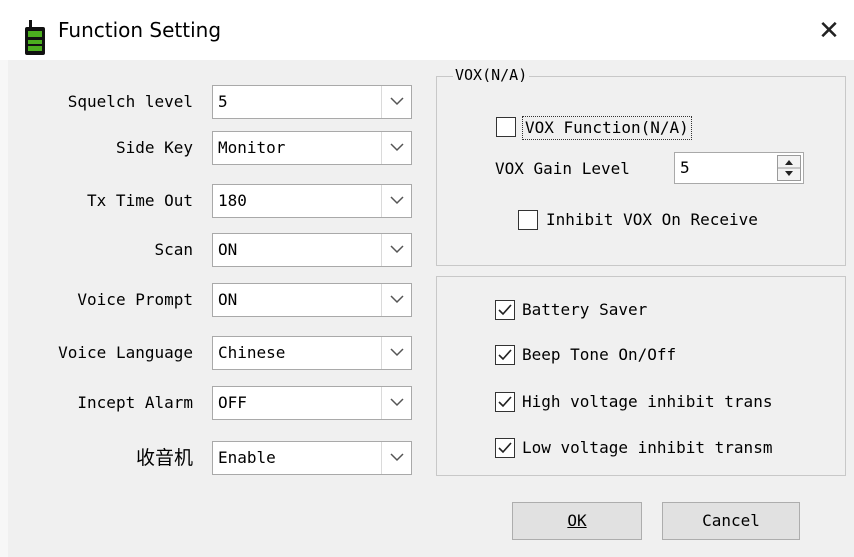  Describe the element at coordinates (731, 521) in the screenshot. I see `cancel-button: Cancel` at that location.